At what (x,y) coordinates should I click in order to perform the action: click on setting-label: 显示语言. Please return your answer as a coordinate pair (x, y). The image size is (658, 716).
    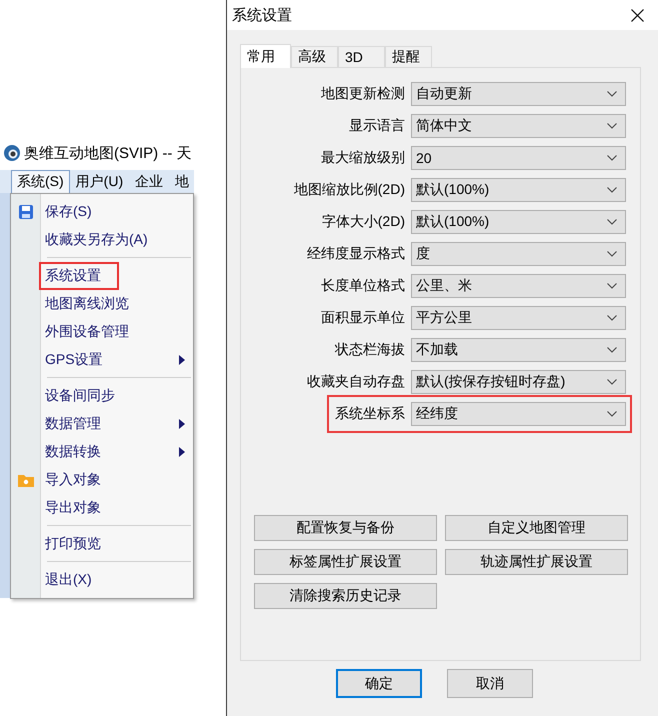
    Looking at the image, I should click on (377, 126).